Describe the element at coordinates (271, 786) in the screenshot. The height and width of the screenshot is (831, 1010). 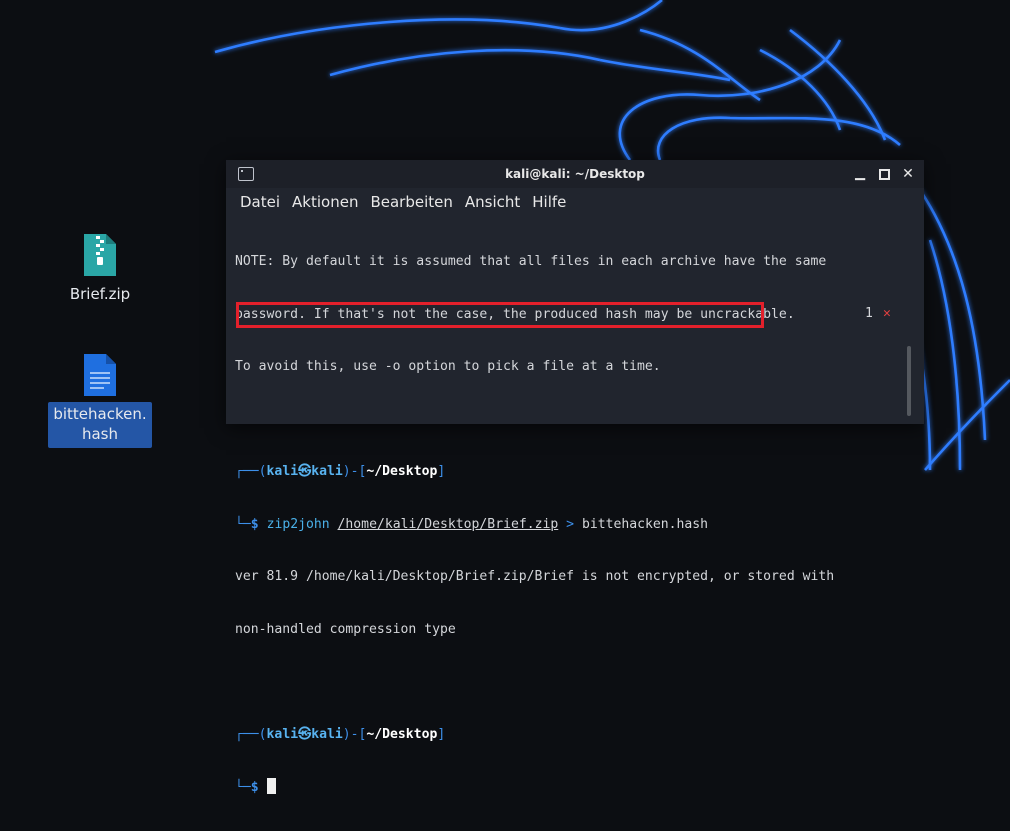
I see `text-cursor` at that location.